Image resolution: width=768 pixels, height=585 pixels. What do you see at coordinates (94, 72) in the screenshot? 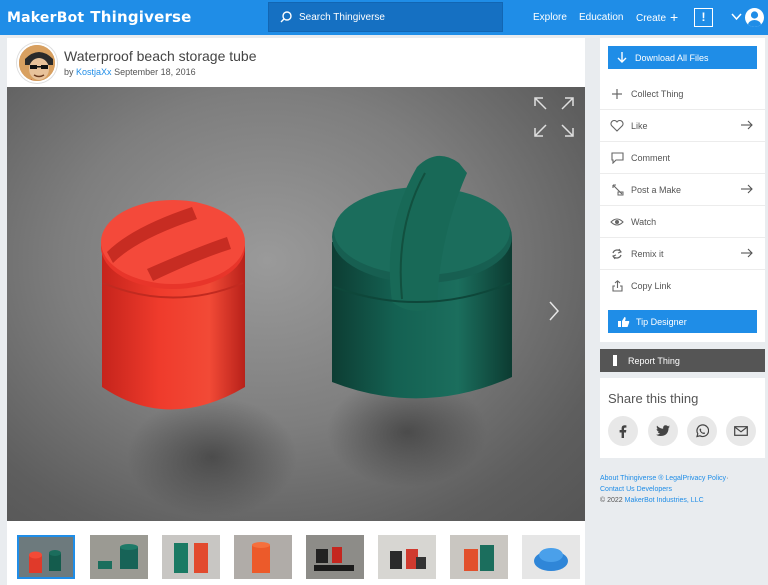
I see `author-link: KostjaXx` at bounding box center [94, 72].